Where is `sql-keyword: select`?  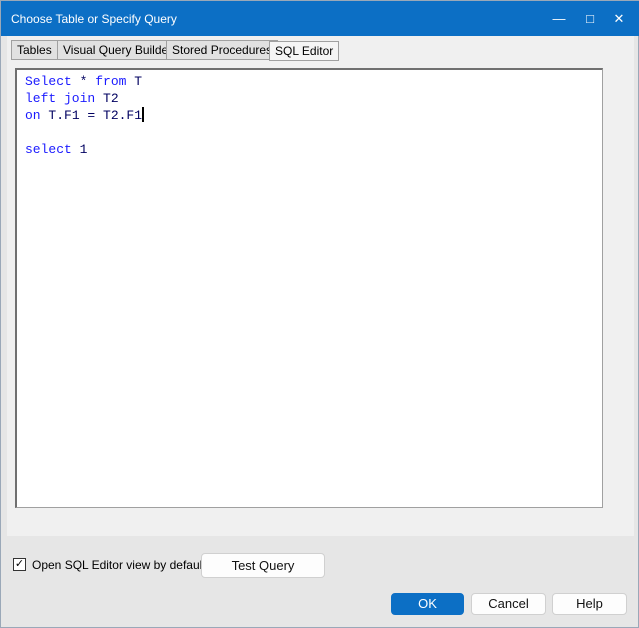
sql-keyword: select is located at coordinates (48, 149).